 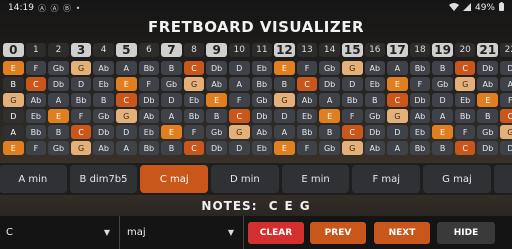 I want to click on open-string-note: D, so click(x=13, y=116).